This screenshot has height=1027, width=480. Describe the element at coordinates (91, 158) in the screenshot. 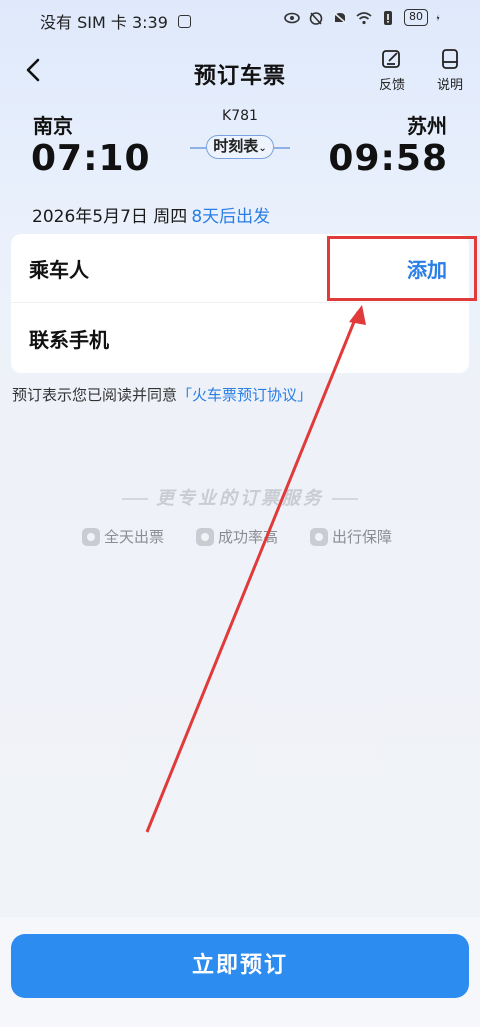

I see `departure-time: 07:10` at that location.